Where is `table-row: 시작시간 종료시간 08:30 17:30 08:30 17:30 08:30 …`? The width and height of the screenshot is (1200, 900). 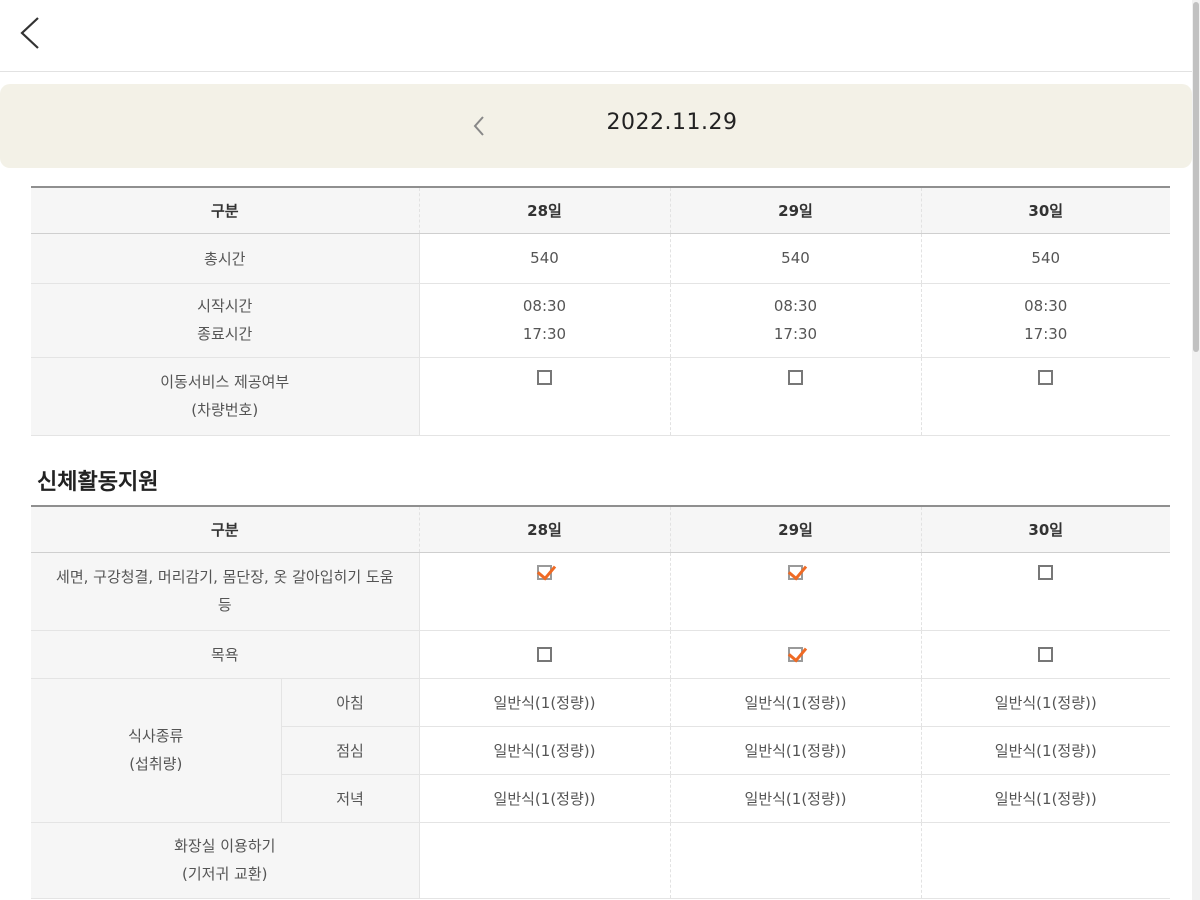 table-row: 시작시간 종료시간 08:30 17:30 08:30 17:30 08:30 … is located at coordinates (600, 320).